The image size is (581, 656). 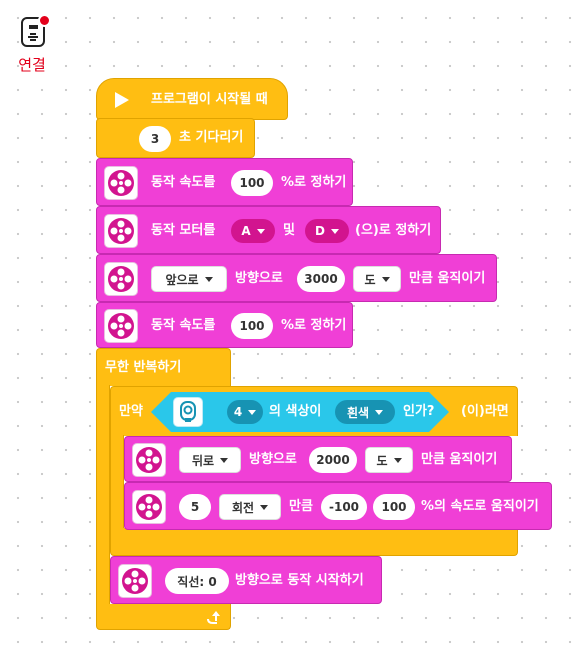 What do you see at coordinates (246, 231) in the screenshot?
I see `dropdown-value: A` at bounding box center [246, 231].